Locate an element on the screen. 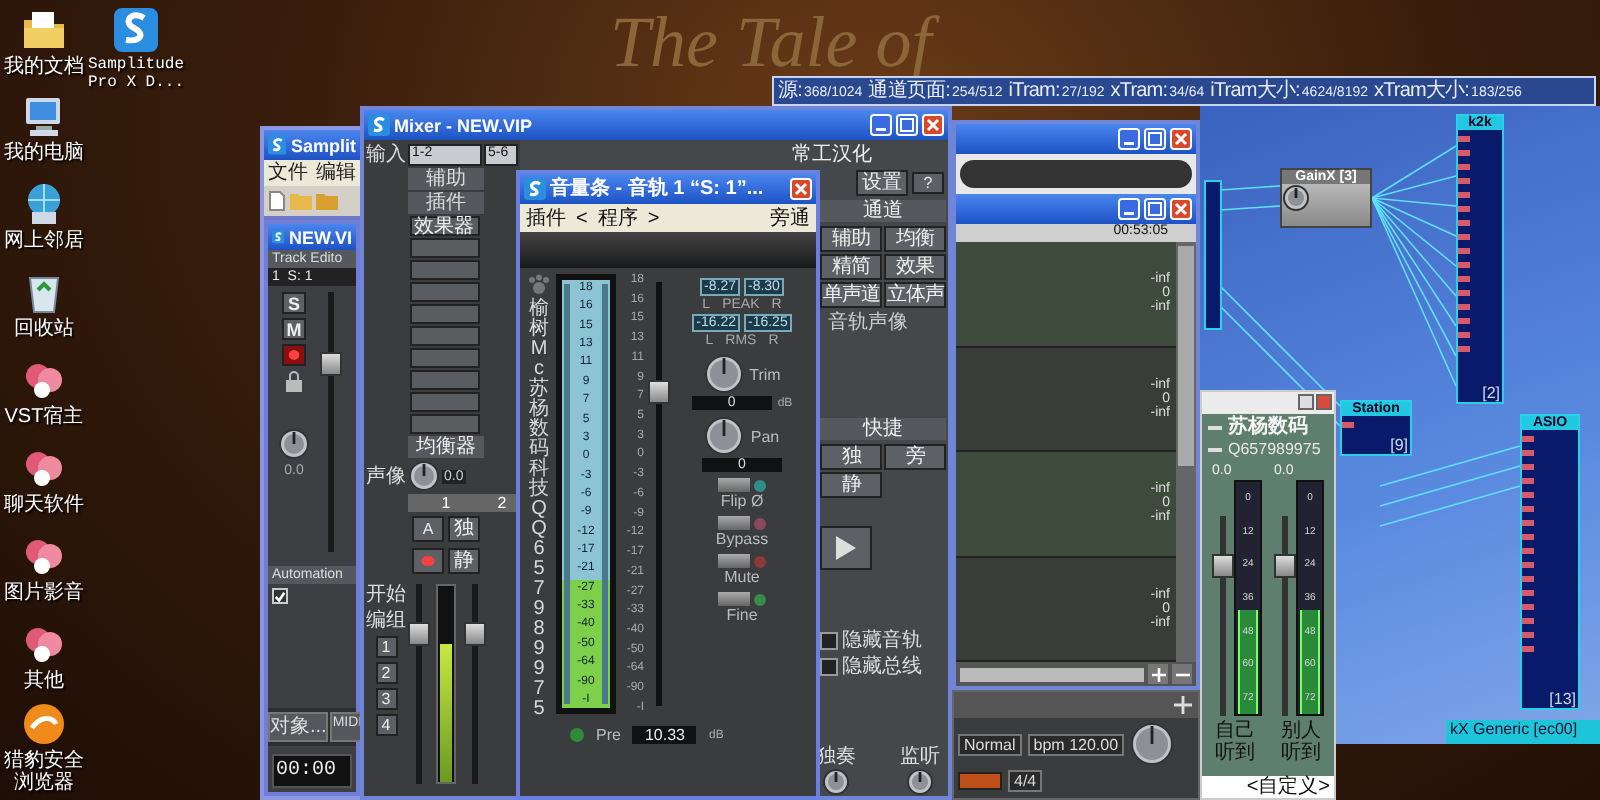  routing-button: 立体声 is located at coordinates (915, 295).